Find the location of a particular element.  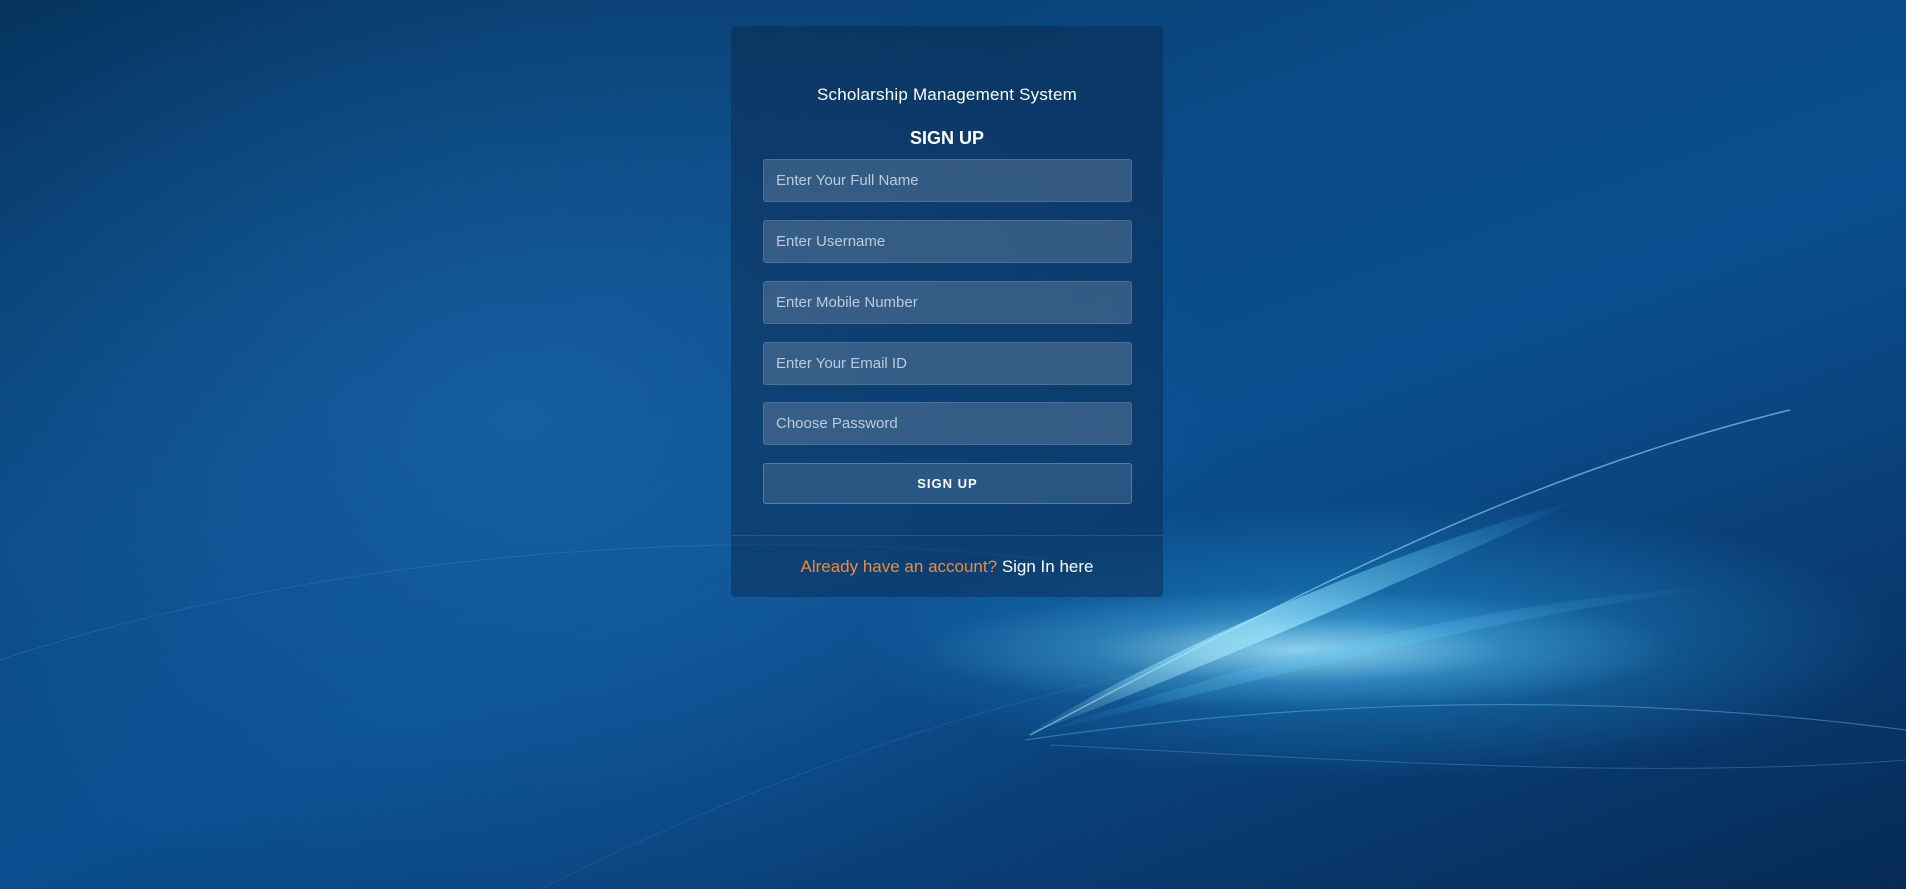

form-heading: SIGN UP is located at coordinates (946, 138).